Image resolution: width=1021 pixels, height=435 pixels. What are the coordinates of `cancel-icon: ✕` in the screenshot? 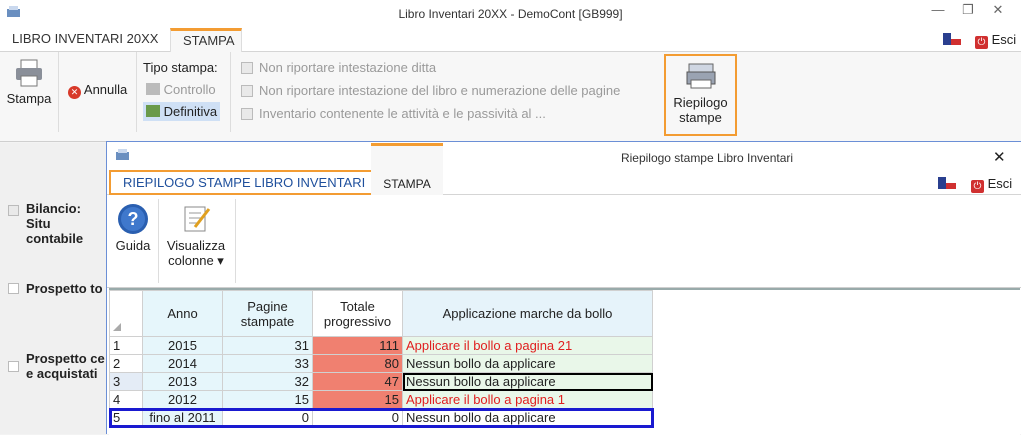 It's located at (74, 92).